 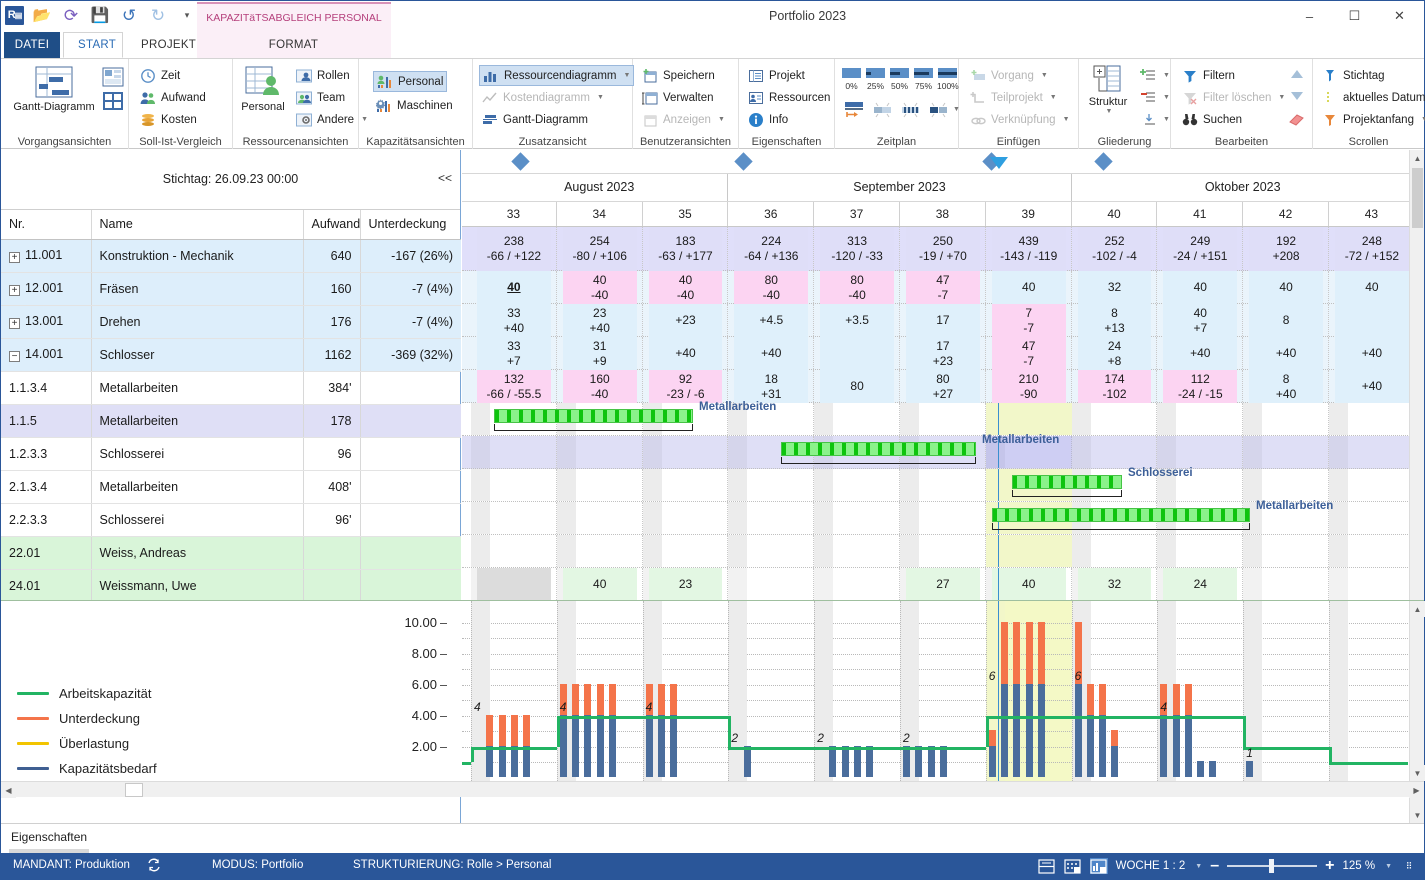 I want to click on zoom-slider, so click(x=1272, y=866).